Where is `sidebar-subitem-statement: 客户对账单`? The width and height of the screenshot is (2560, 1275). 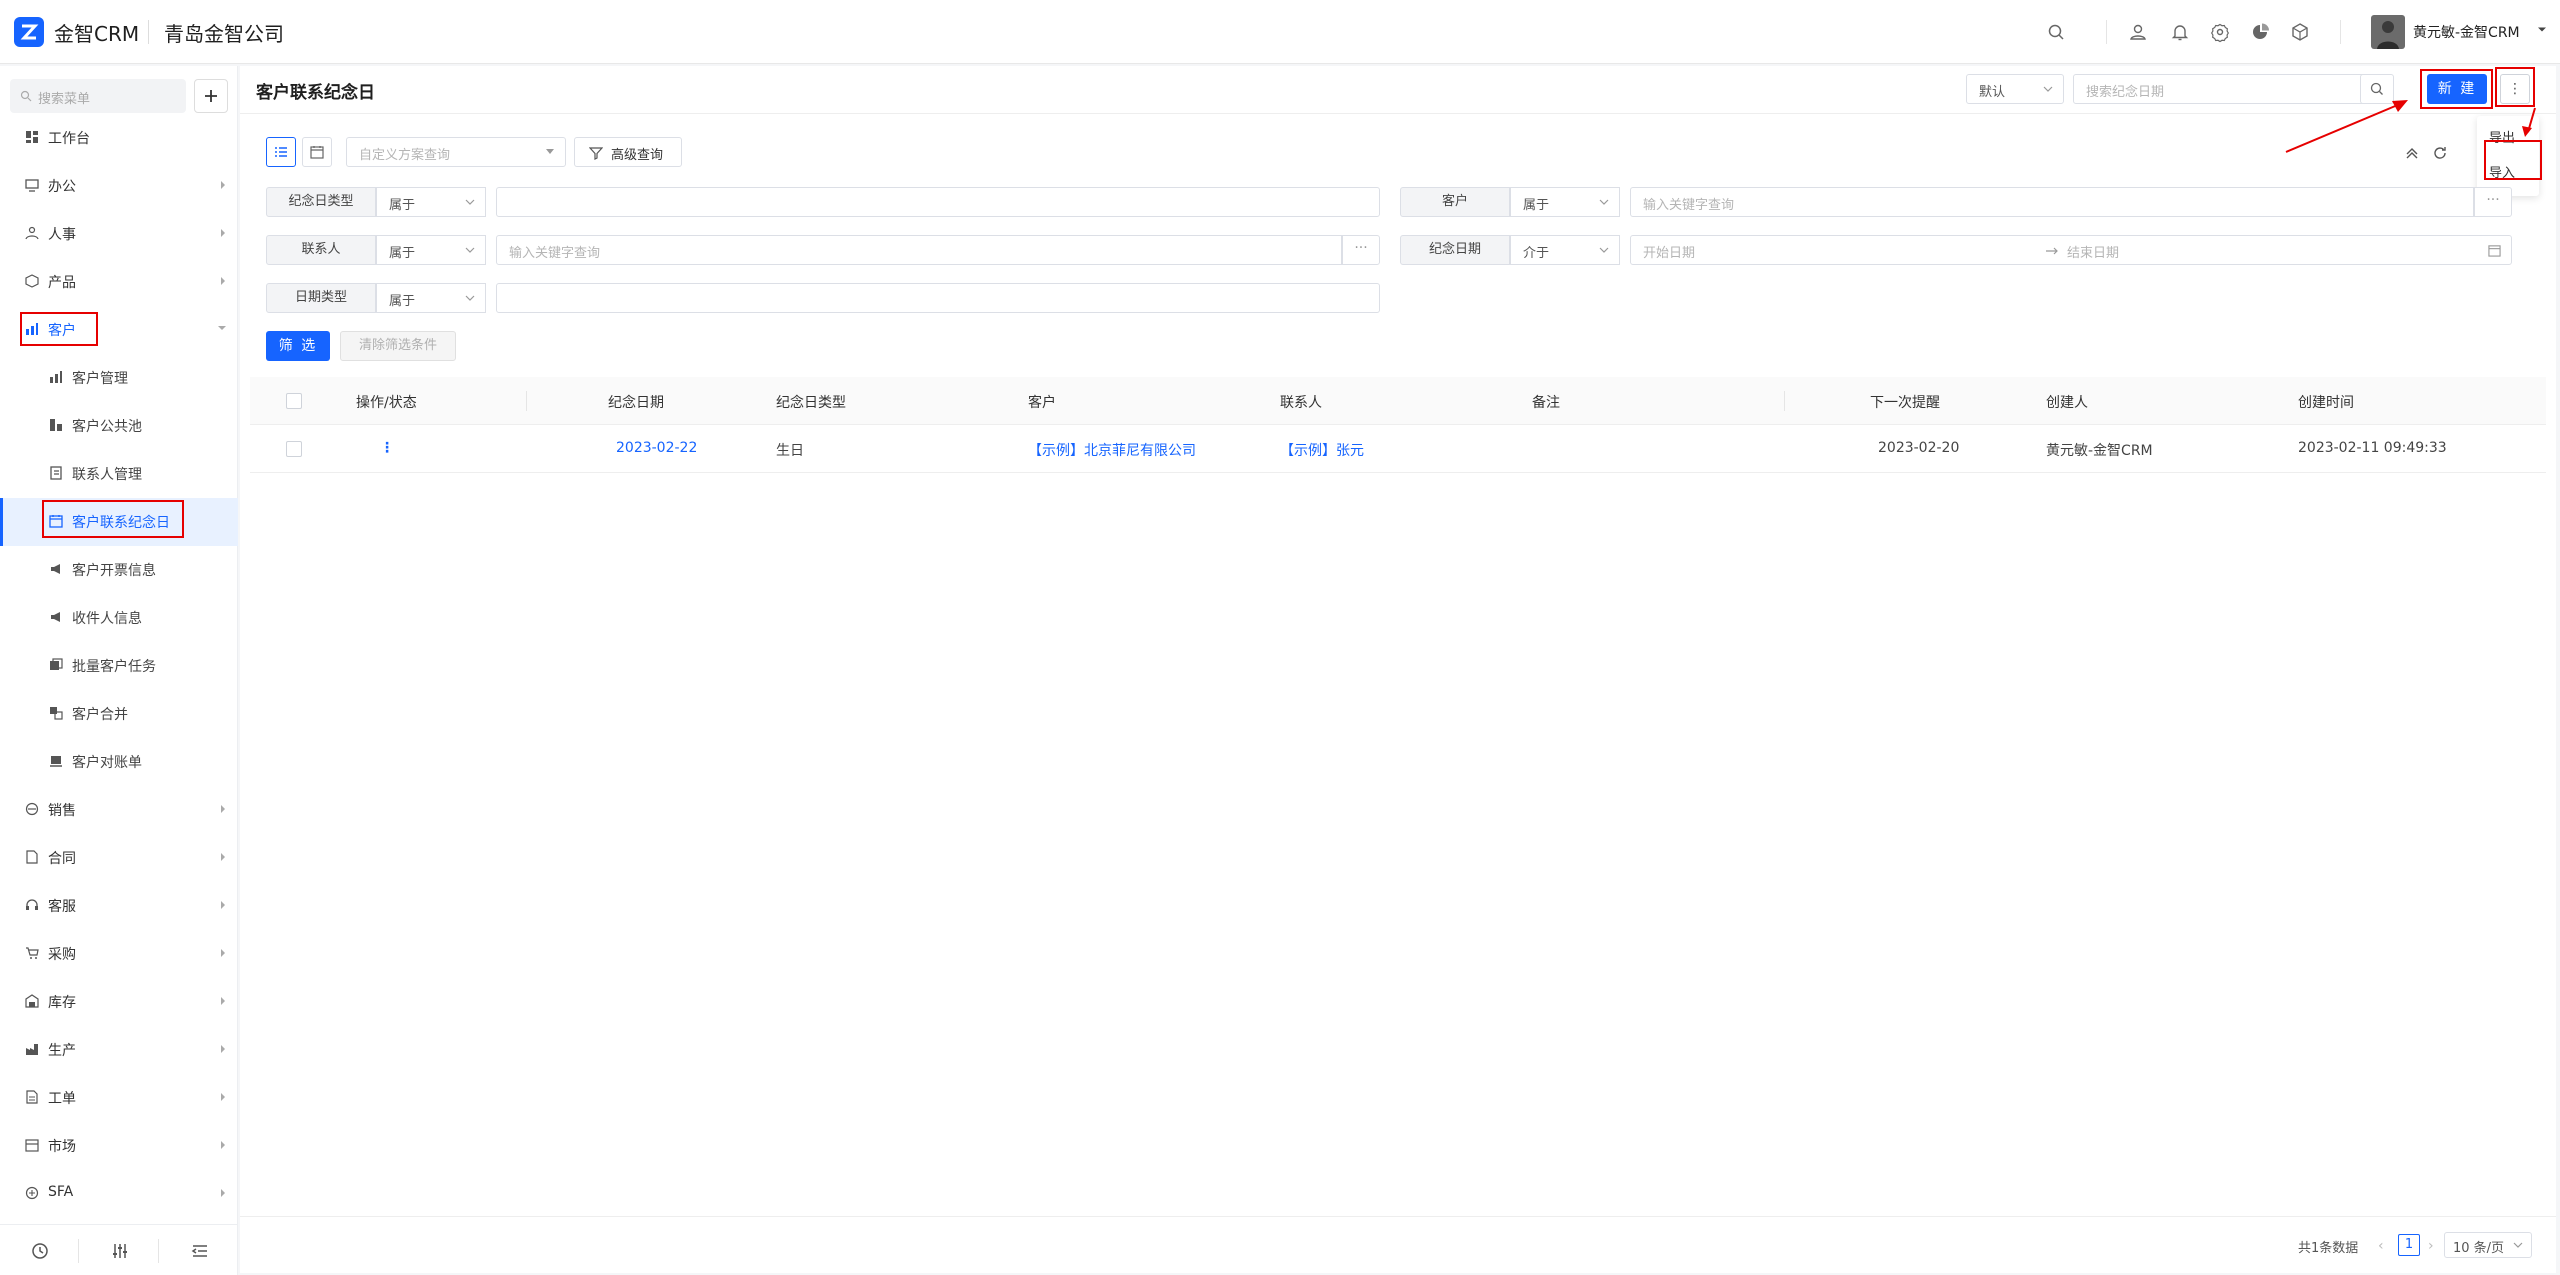
sidebar-subitem-statement: 客户对账单 is located at coordinates (119, 762).